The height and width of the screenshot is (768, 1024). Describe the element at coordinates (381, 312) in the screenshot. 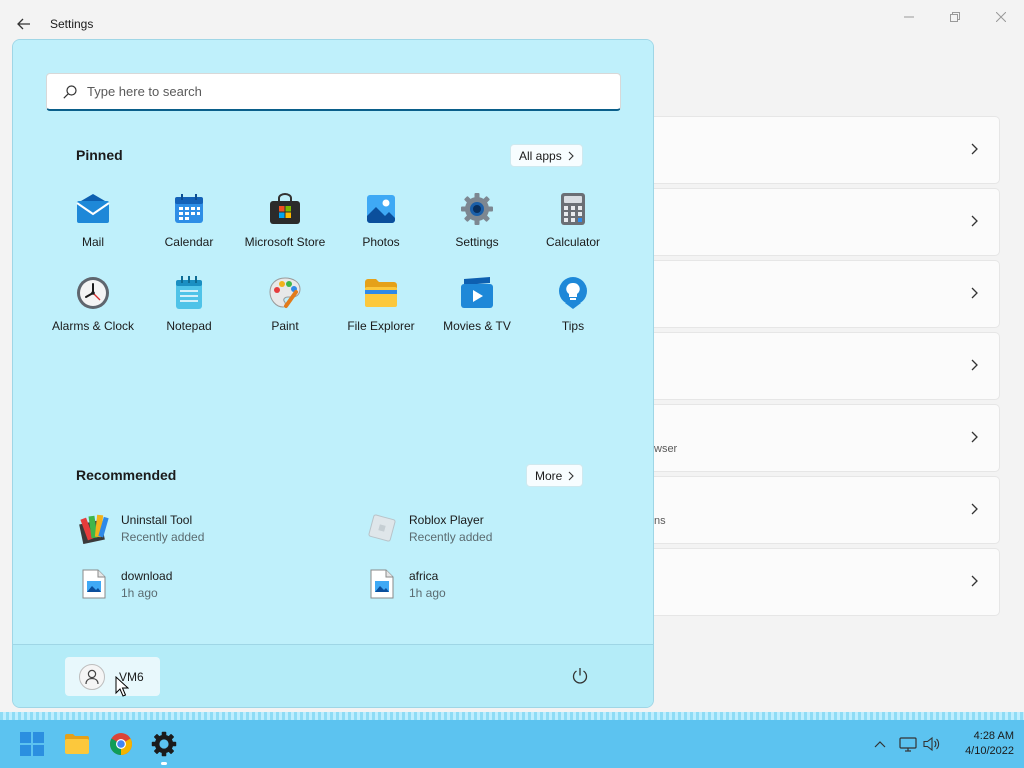

I see `pinned-app-file-explorer: File Explorer` at that location.